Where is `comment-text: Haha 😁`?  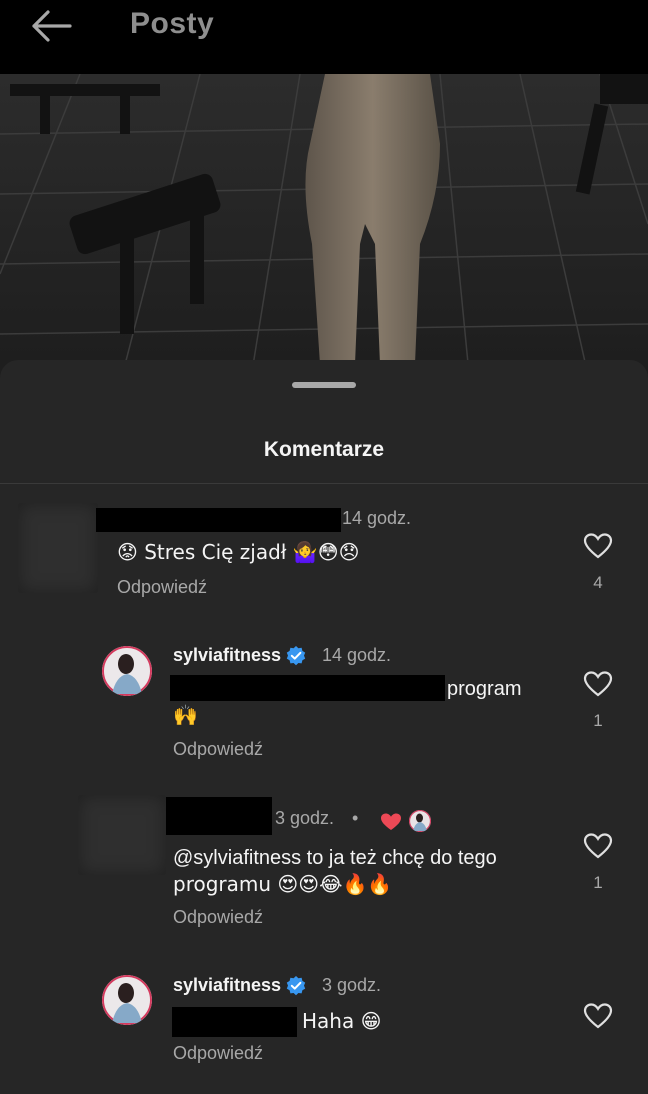
comment-text: Haha 😁 is located at coordinates (342, 1021).